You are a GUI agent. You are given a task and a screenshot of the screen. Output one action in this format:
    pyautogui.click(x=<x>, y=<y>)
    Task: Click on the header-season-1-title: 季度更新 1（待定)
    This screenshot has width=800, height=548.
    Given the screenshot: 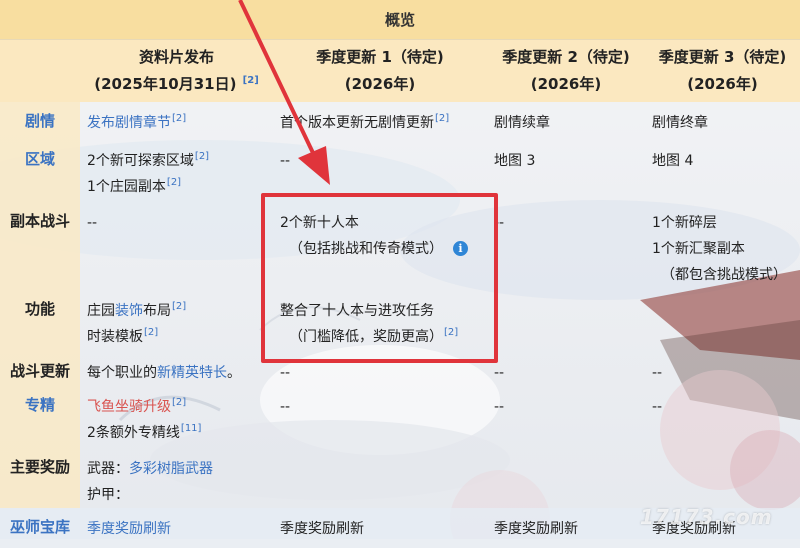 What is the action you would take?
    pyautogui.click(x=380, y=57)
    